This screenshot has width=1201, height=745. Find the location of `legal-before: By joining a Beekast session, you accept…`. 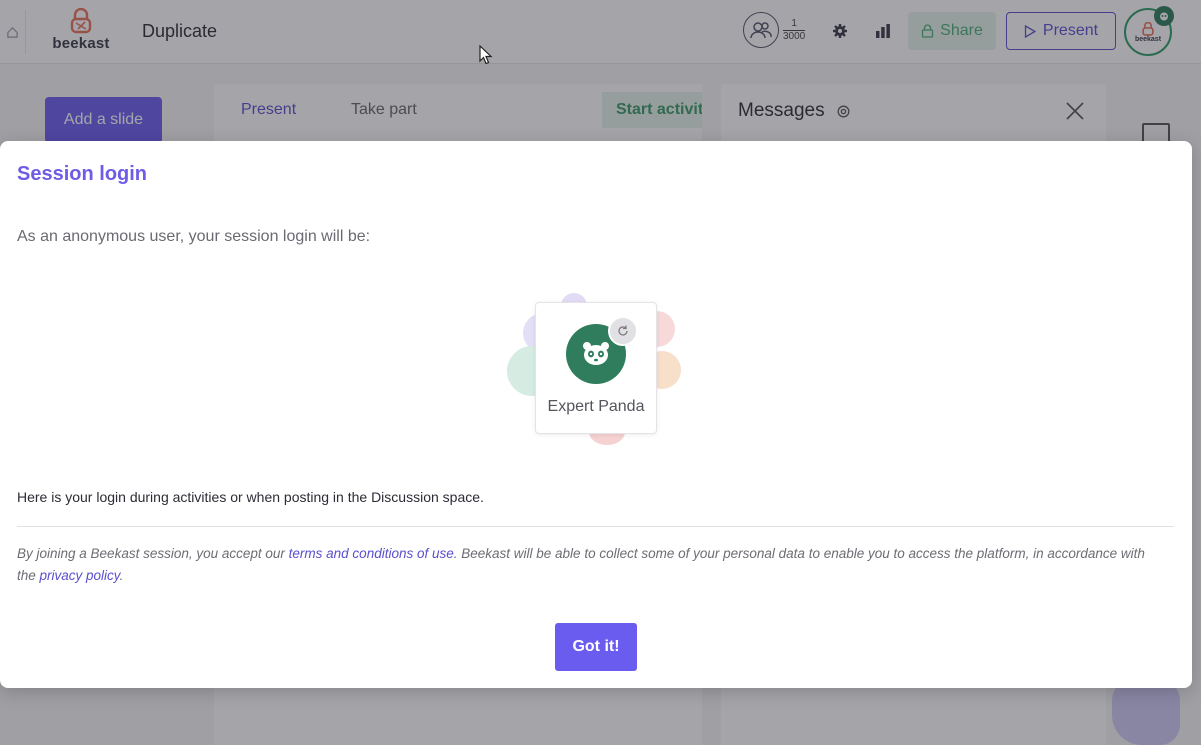

legal-before: By joining a Beekast session, you accept… is located at coordinates (153, 553).